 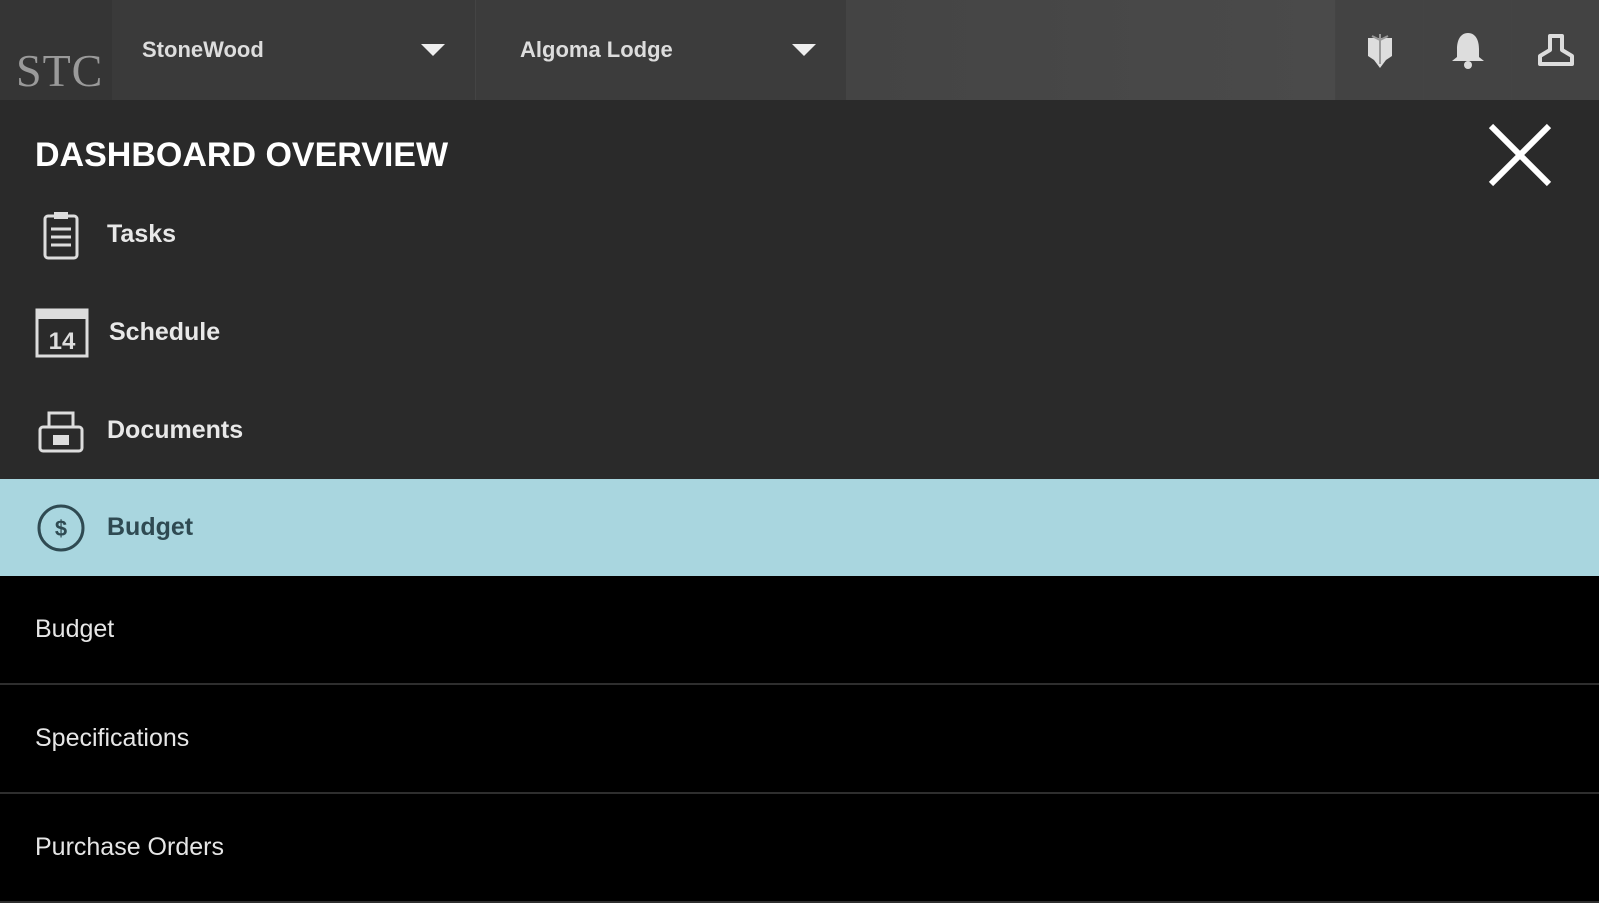 I want to click on bell-icon, so click(x=1467, y=51).